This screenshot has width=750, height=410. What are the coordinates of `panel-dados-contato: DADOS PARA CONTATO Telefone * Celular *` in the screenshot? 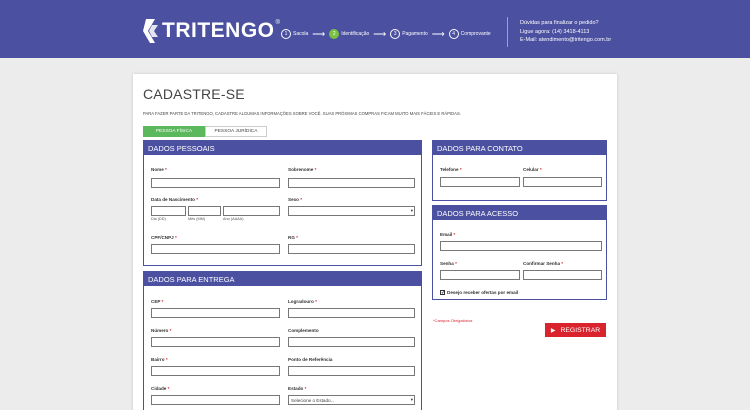 It's located at (519, 170).